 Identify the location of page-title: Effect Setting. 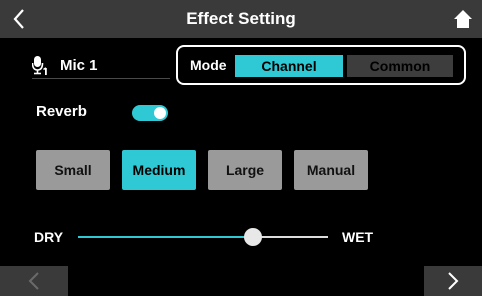
(241, 18).